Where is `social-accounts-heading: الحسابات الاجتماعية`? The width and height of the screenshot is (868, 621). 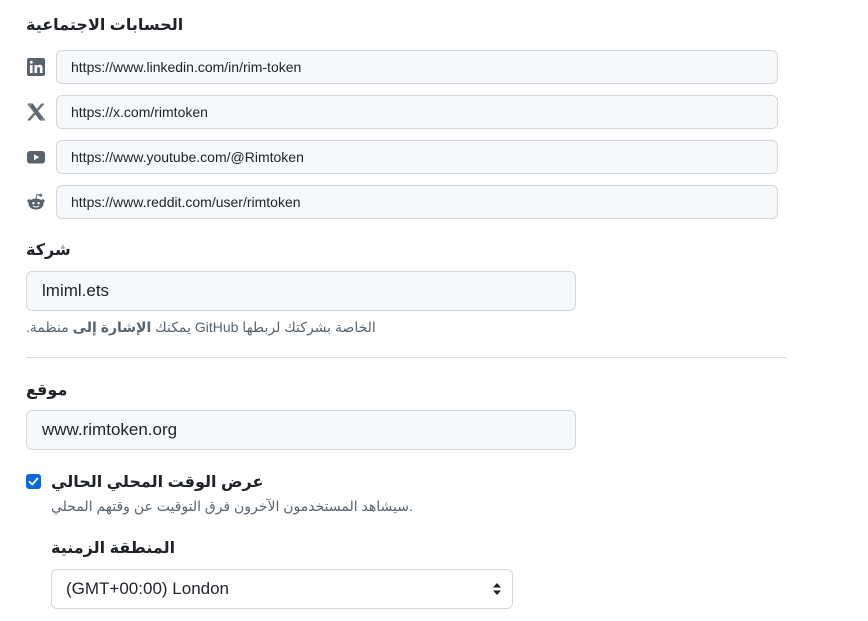 social-accounts-heading: الحسابات الاجتماعية is located at coordinates (105, 25).